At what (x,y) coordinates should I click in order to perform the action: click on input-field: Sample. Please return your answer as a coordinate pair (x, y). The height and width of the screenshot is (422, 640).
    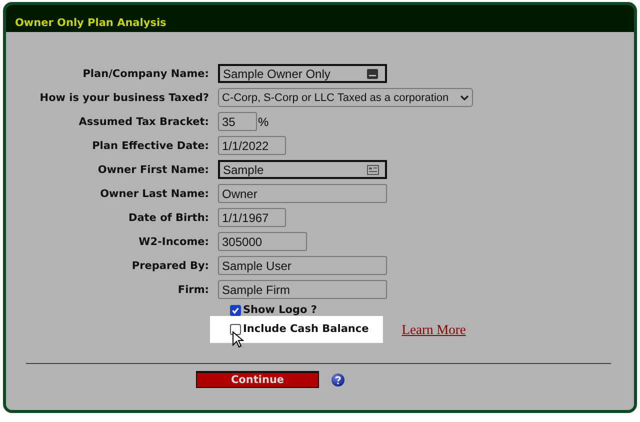
    Looking at the image, I should click on (302, 169).